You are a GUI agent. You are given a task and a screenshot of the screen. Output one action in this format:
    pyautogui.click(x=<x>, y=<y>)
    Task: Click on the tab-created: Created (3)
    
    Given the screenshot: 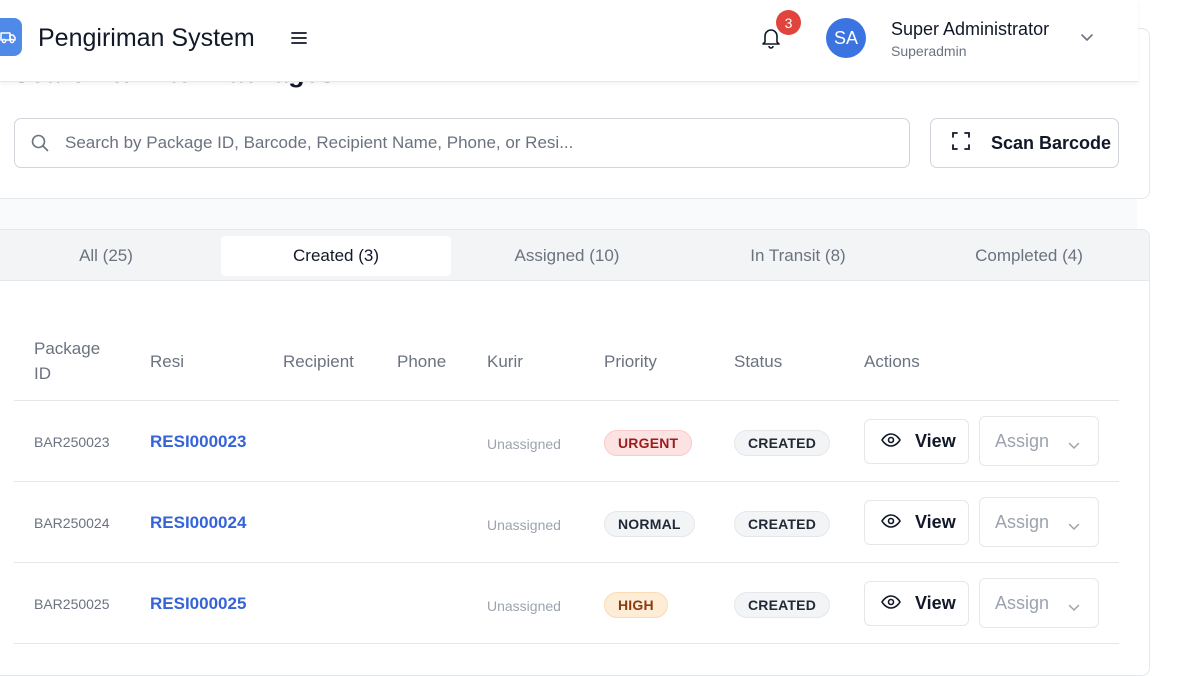 What is the action you would take?
    pyautogui.click(x=336, y=256)
    